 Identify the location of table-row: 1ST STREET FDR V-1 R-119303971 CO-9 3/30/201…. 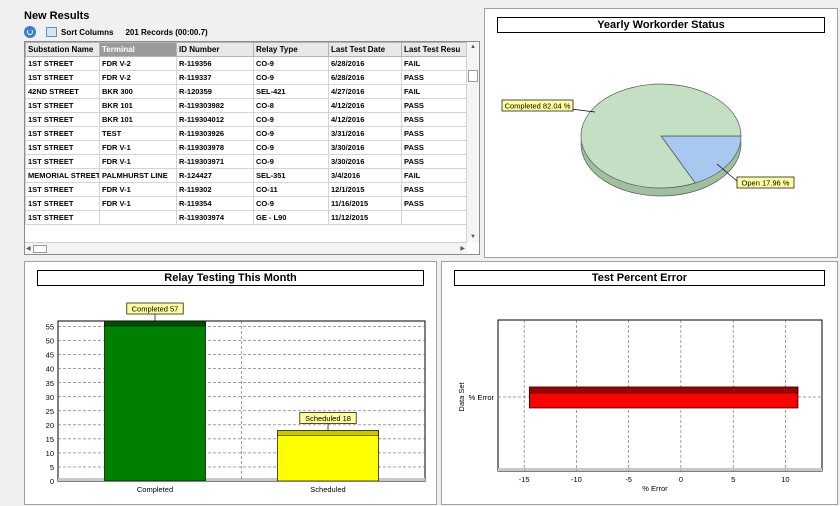
(246, 161).